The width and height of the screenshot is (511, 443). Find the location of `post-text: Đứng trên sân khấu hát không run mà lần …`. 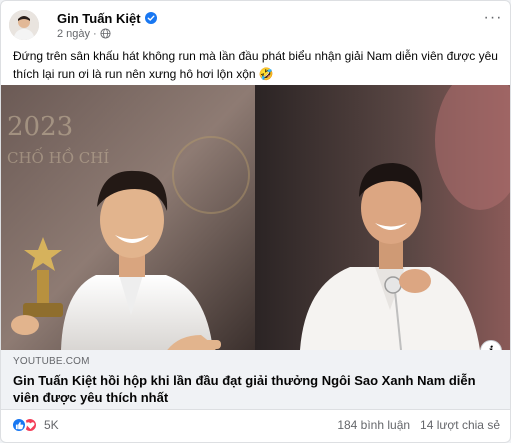

post-text: Đứng trên sân khấu hát không run mà lần … is located at coordinates (257, 65).